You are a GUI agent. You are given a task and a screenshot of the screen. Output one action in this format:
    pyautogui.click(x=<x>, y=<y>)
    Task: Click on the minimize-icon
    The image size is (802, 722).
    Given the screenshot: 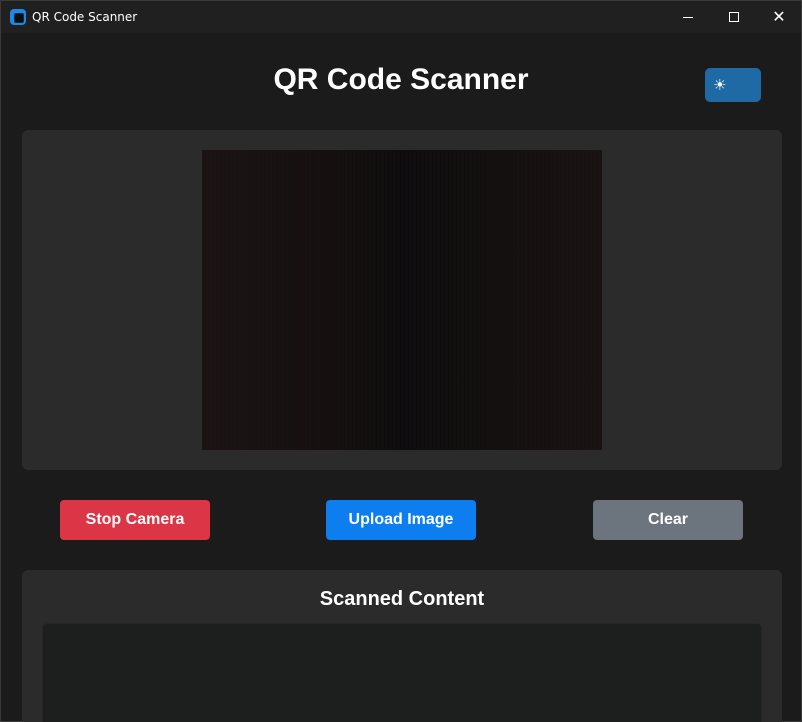 What is the action you would take?
    pyautogui.click(x=688, y=17)
    